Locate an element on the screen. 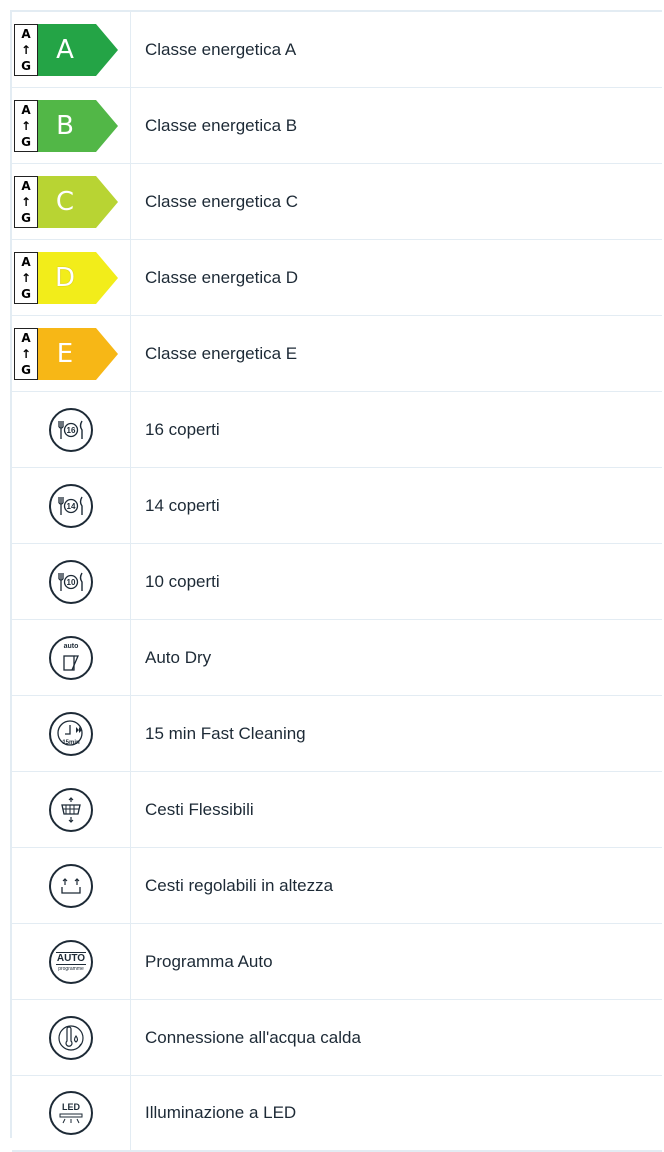 Image resolution: width=664 pixels, height=1152 pixels. energy-label-c-icon: A ↑ G C is located at coordinates (66, 201).